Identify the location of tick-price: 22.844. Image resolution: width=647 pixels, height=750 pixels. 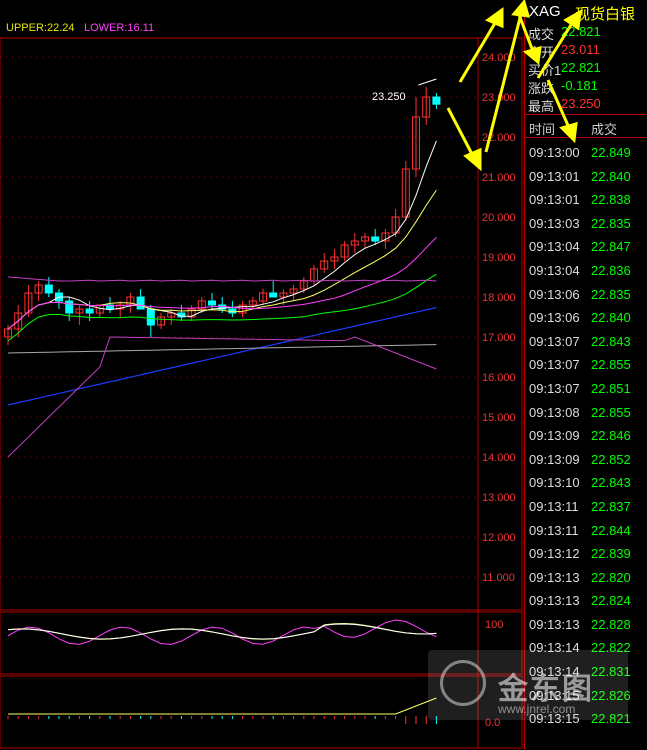
(611, 530).